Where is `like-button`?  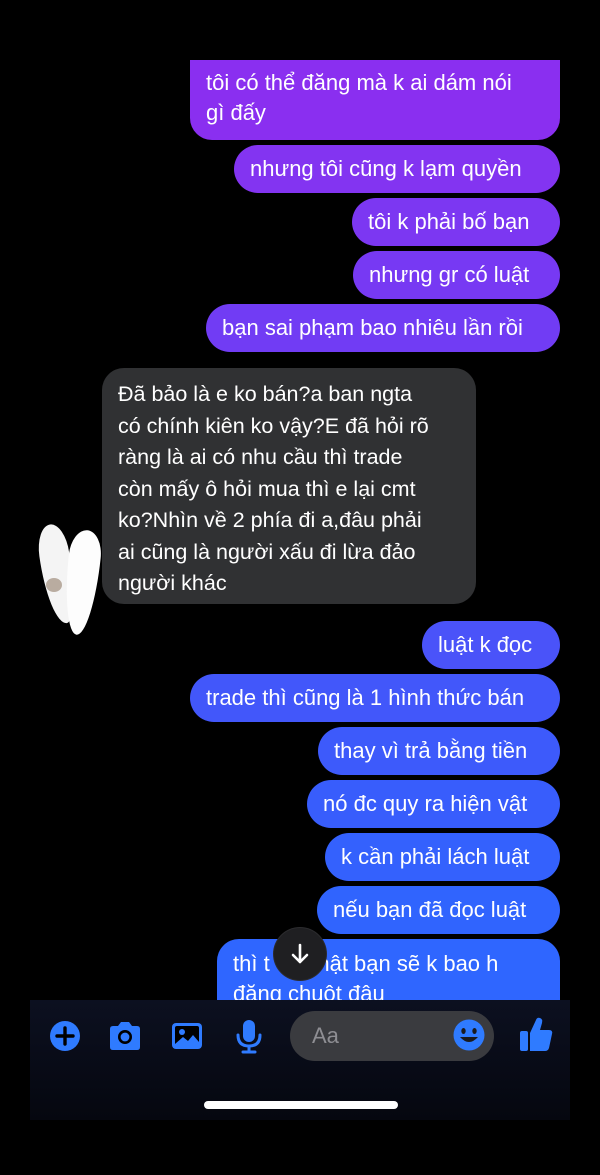
like-button is located at coordinates (536, 1034).